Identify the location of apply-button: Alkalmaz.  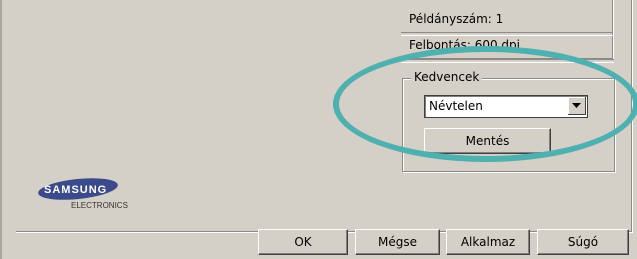
(488, 242).